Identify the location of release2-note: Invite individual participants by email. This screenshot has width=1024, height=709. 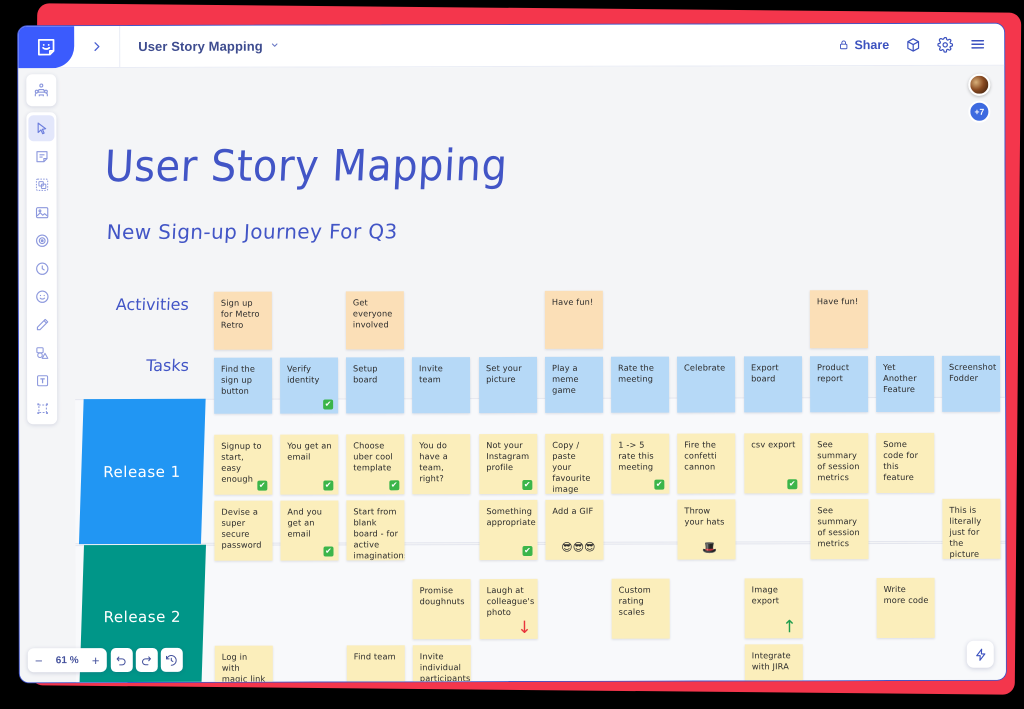
(441, 664).